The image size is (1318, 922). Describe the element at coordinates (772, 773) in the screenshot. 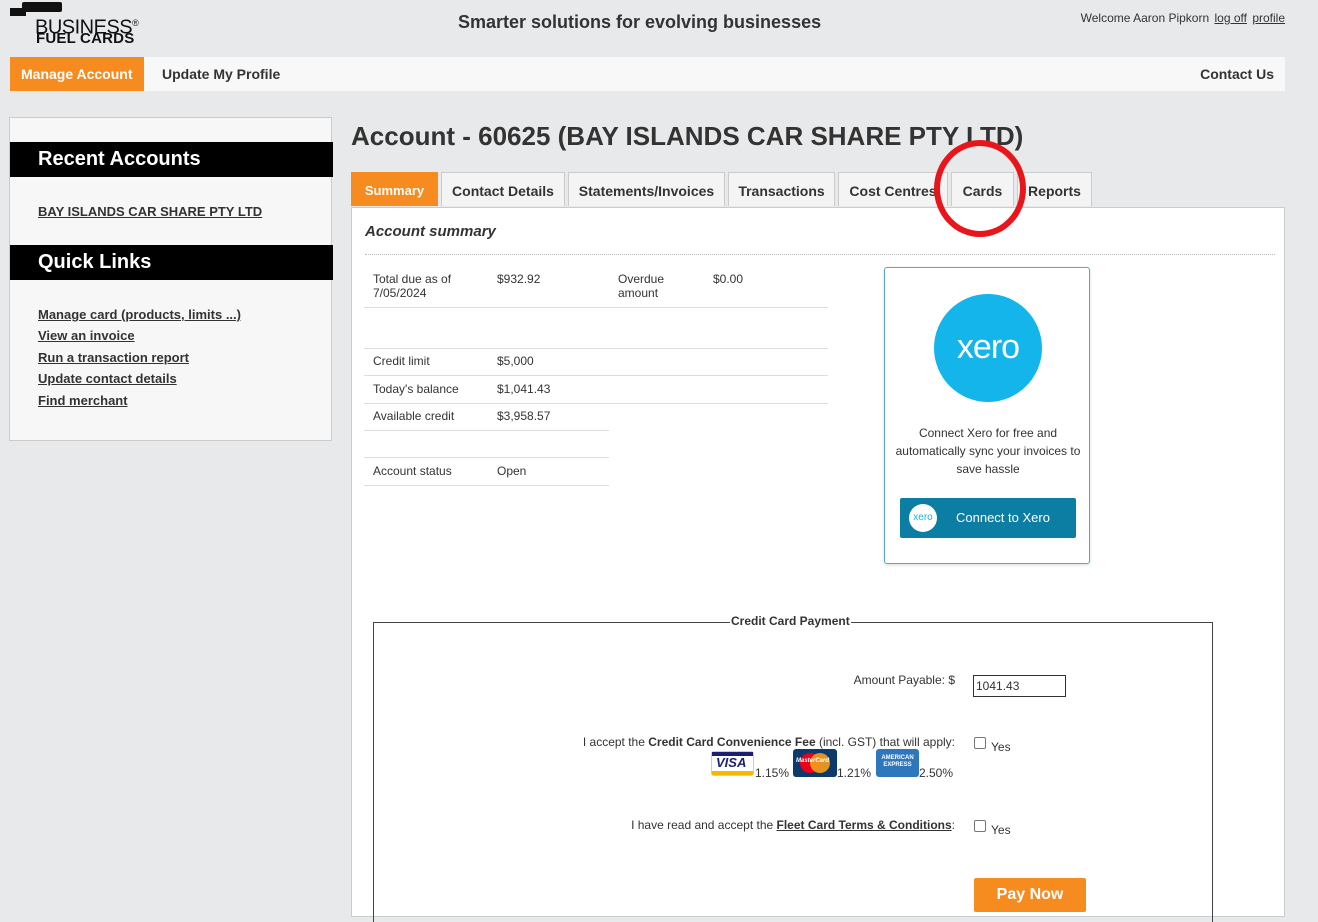

I see `visa-fee-rate: 1.15%` at that location.